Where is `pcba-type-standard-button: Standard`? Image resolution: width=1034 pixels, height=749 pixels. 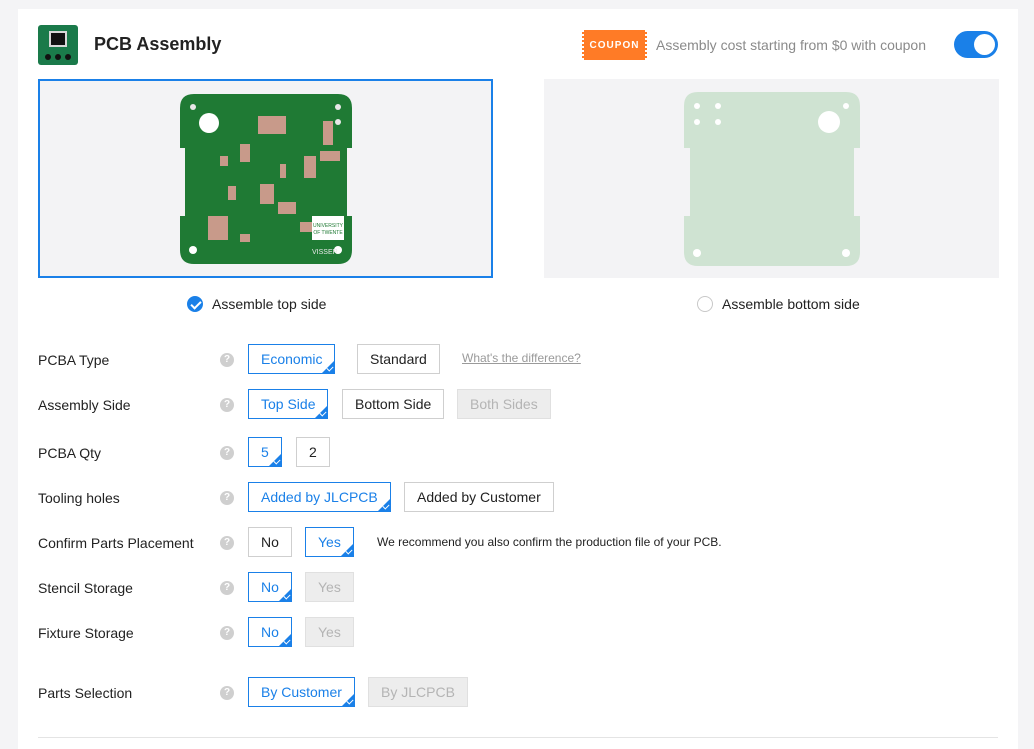 pcba-type-standard-button: Standard is located at coordinates (398, 359).